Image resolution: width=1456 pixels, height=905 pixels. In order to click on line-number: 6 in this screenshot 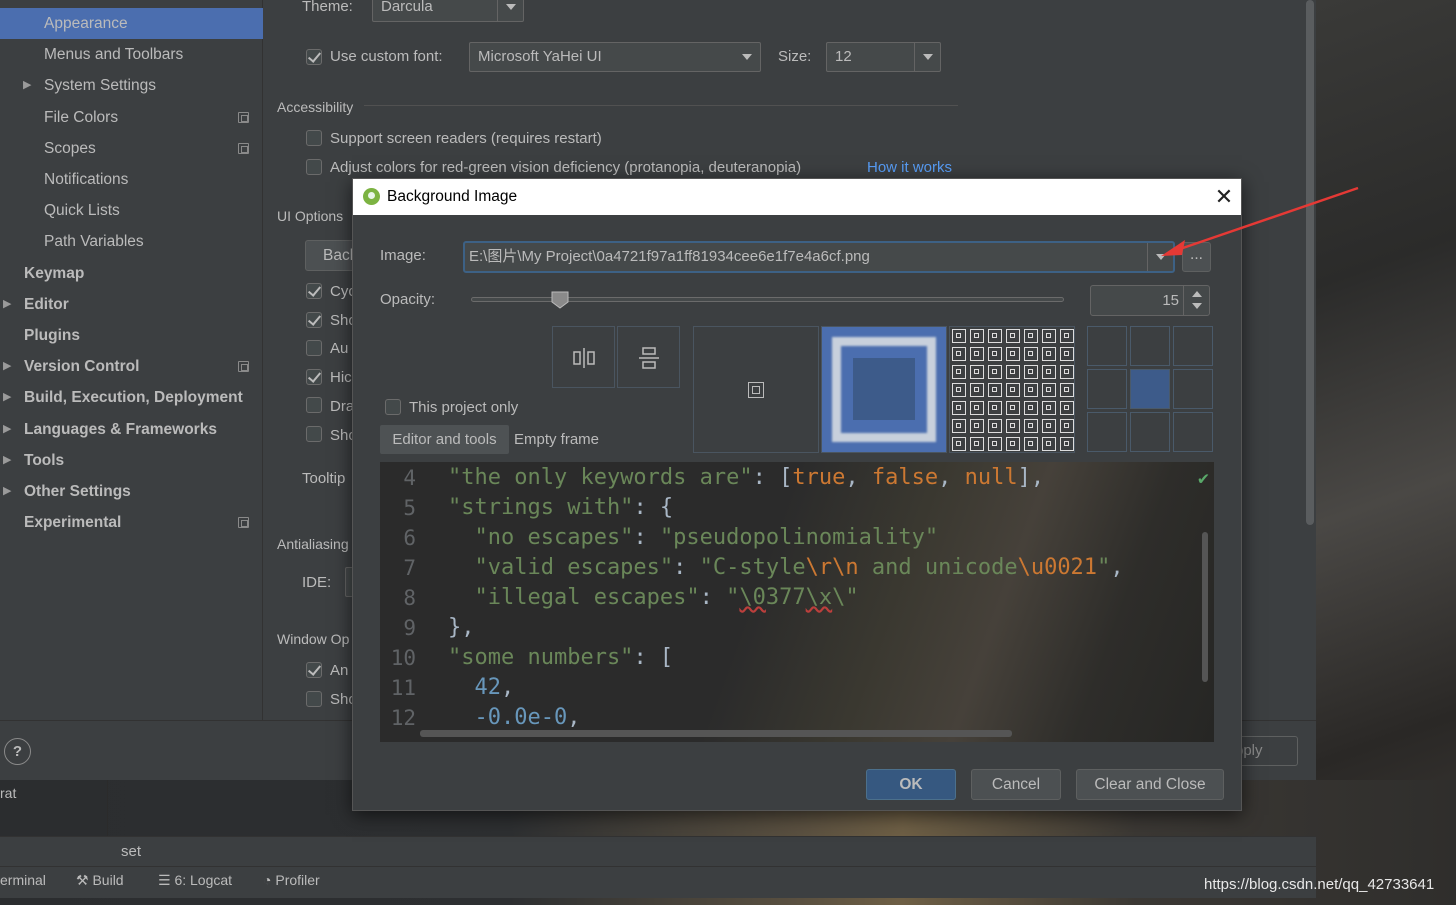, I will do `click(409, 538)`.